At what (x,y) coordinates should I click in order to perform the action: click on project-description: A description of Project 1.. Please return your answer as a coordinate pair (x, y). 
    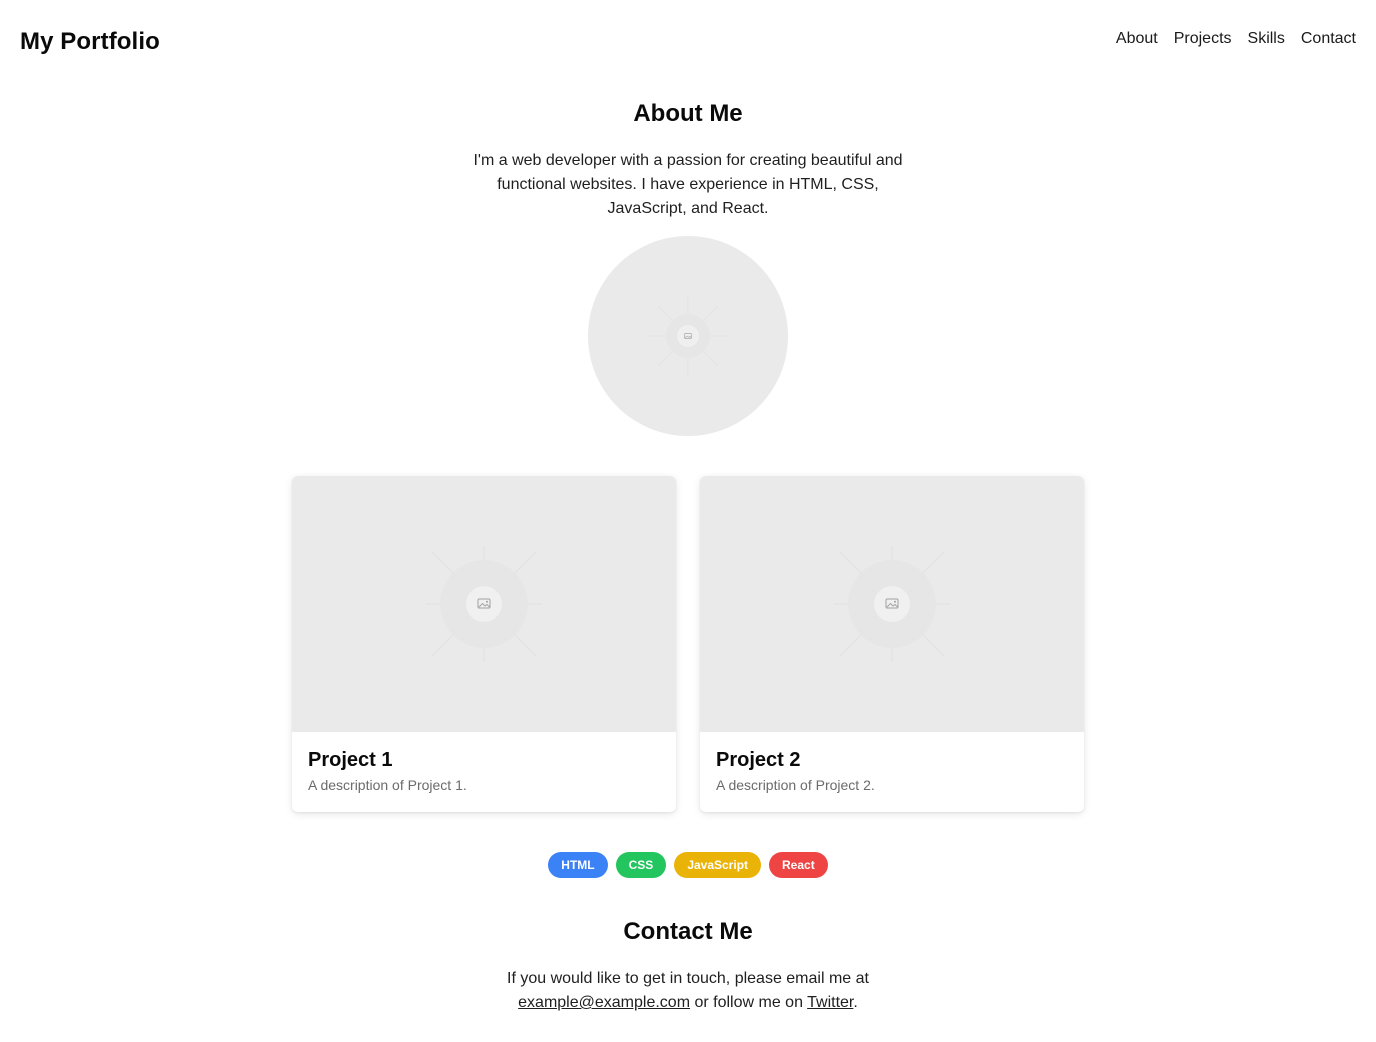
    Looking at the image, I should click on (387, 785).